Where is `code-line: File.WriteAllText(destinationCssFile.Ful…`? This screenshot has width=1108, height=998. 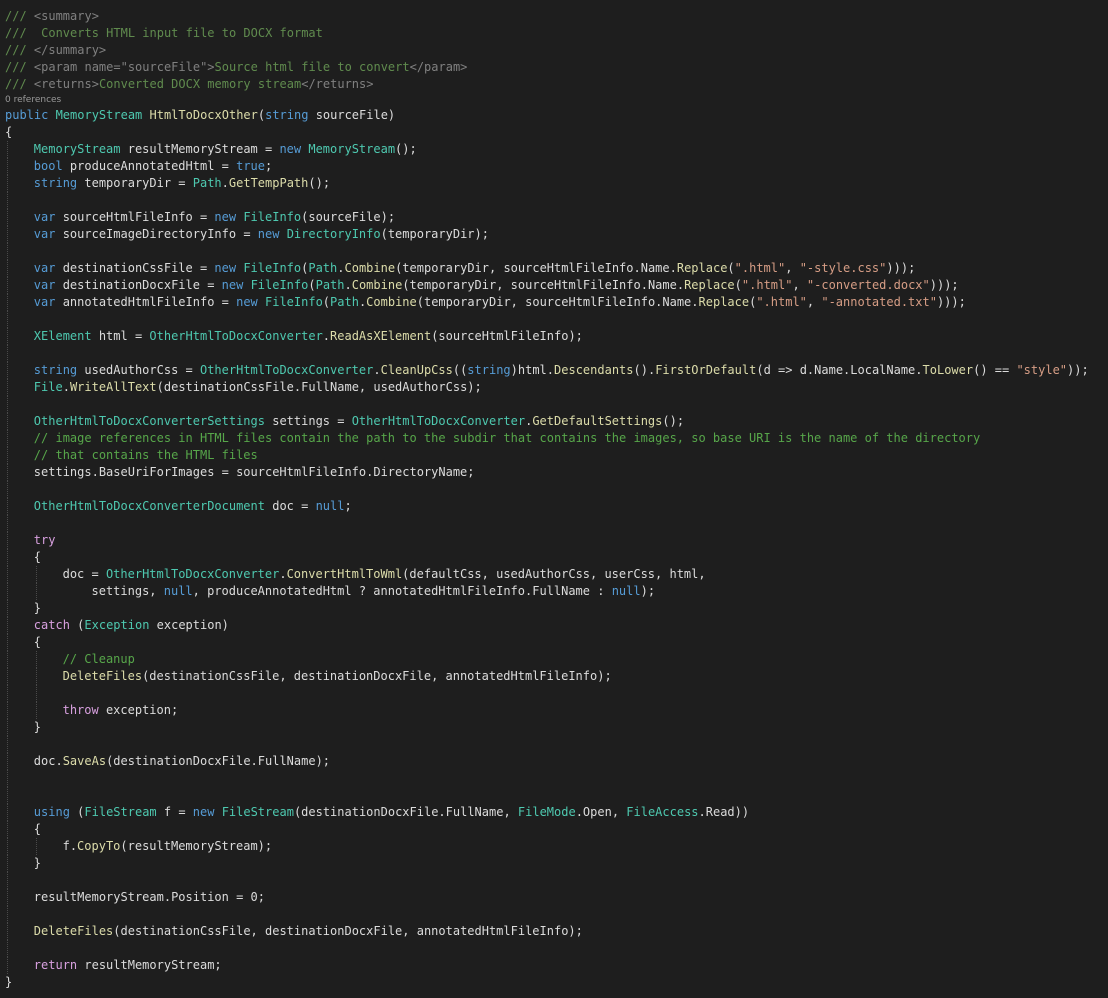
code-line: File.WriteAllText(destinationCssFile.Ful… is located at coordinates (554, 387).